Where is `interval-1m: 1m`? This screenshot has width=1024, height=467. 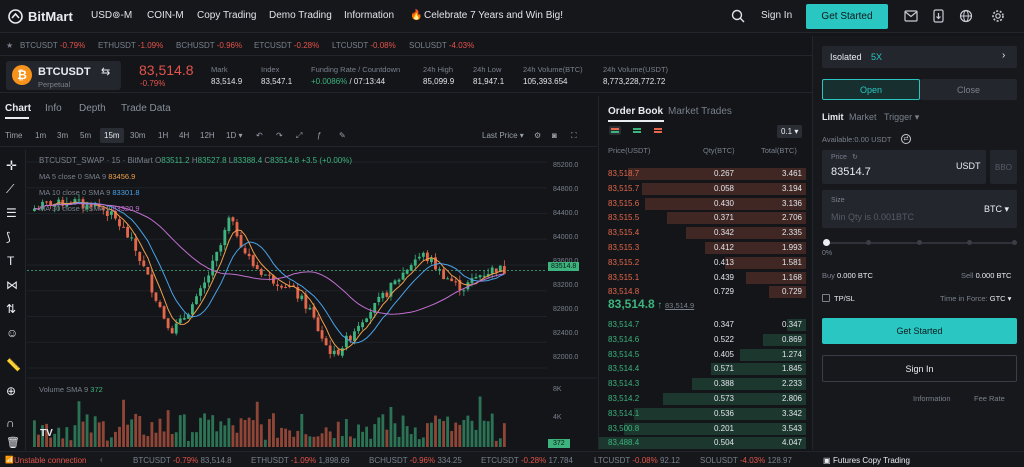 interval-1m: 1m is located at coordinates (40, 135).